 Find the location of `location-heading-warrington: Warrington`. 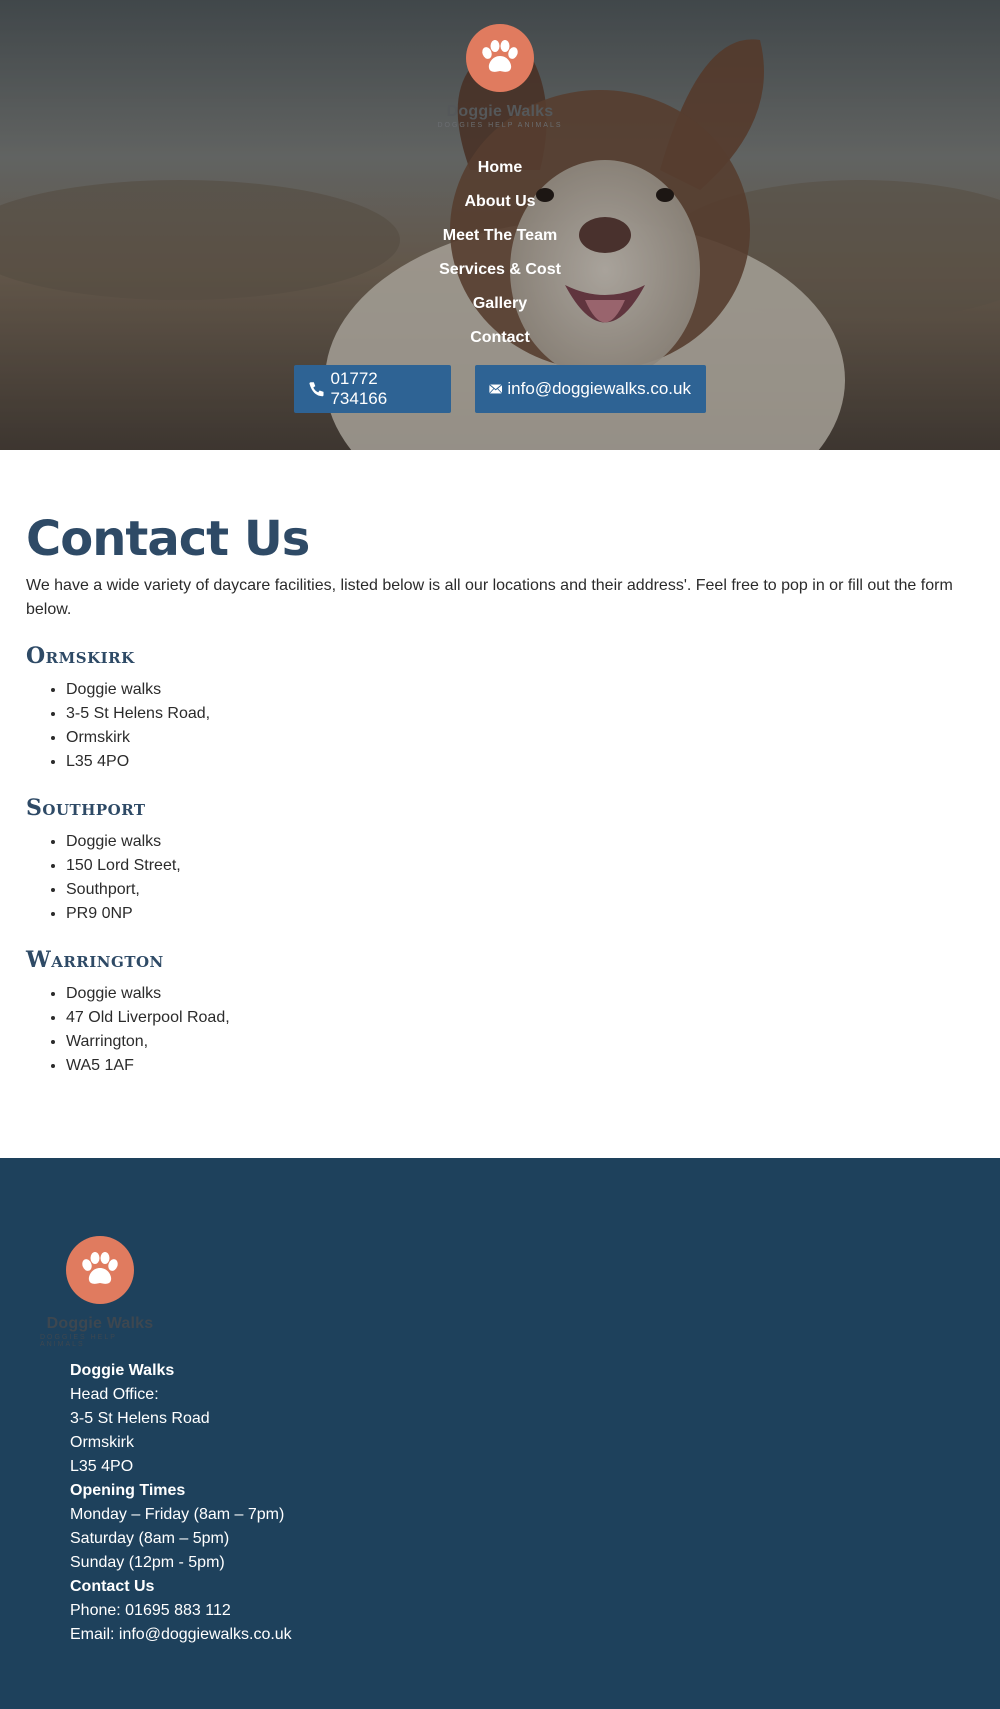

location-heading-warrington: Warrington is located at coordinates (95, 960).